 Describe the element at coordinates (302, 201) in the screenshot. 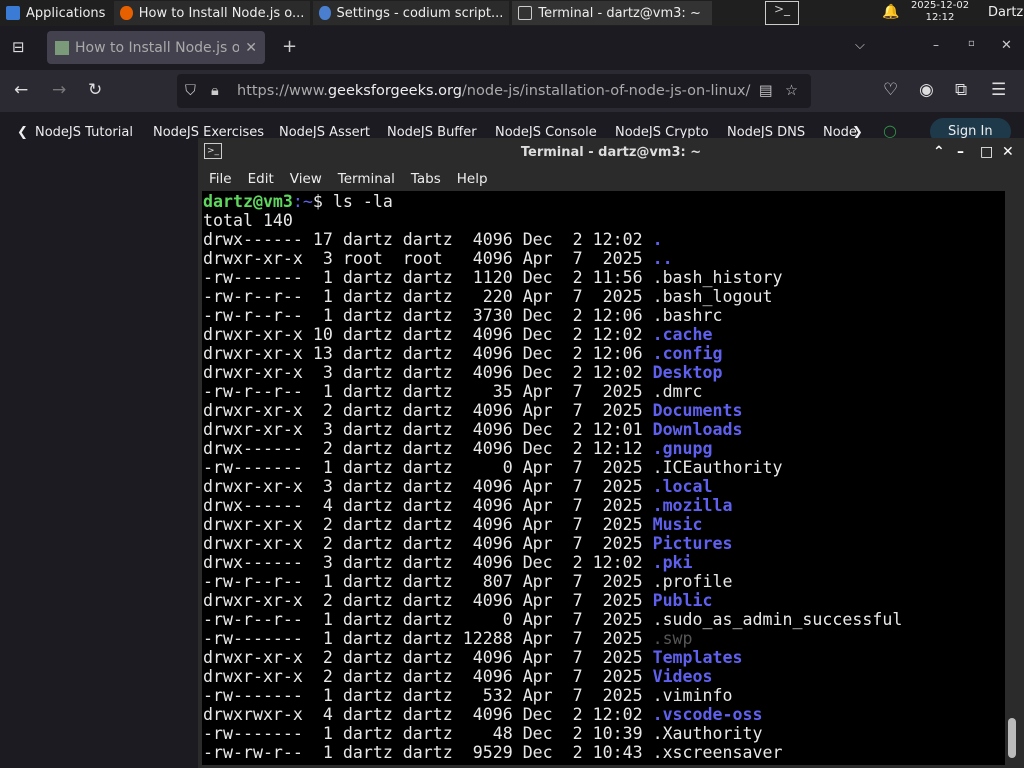

I see `prompt-path: :~` at that location.